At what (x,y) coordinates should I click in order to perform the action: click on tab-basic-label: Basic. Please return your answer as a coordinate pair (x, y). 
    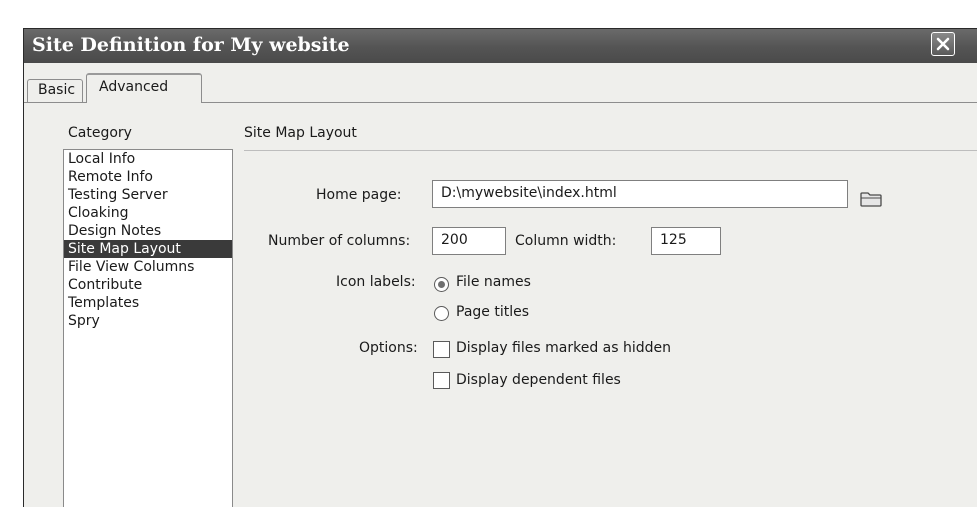
    Looking at the image, I should click on (57, 90).